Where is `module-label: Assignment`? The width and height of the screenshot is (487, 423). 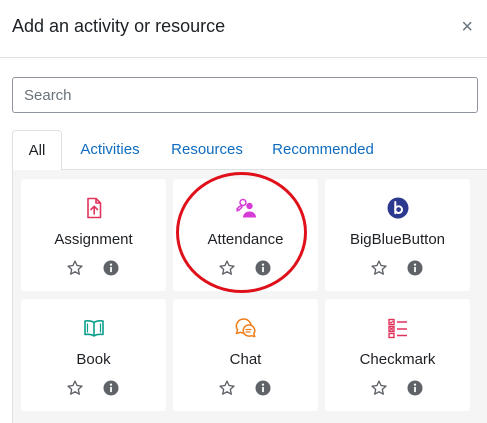 module-label: Assignment is located at coordinates (93, 239).